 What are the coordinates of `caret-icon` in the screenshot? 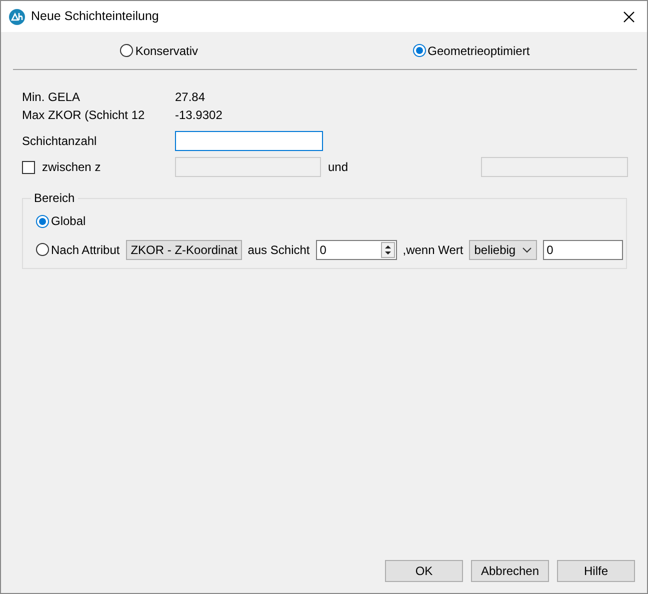 It's located at (527, 249).